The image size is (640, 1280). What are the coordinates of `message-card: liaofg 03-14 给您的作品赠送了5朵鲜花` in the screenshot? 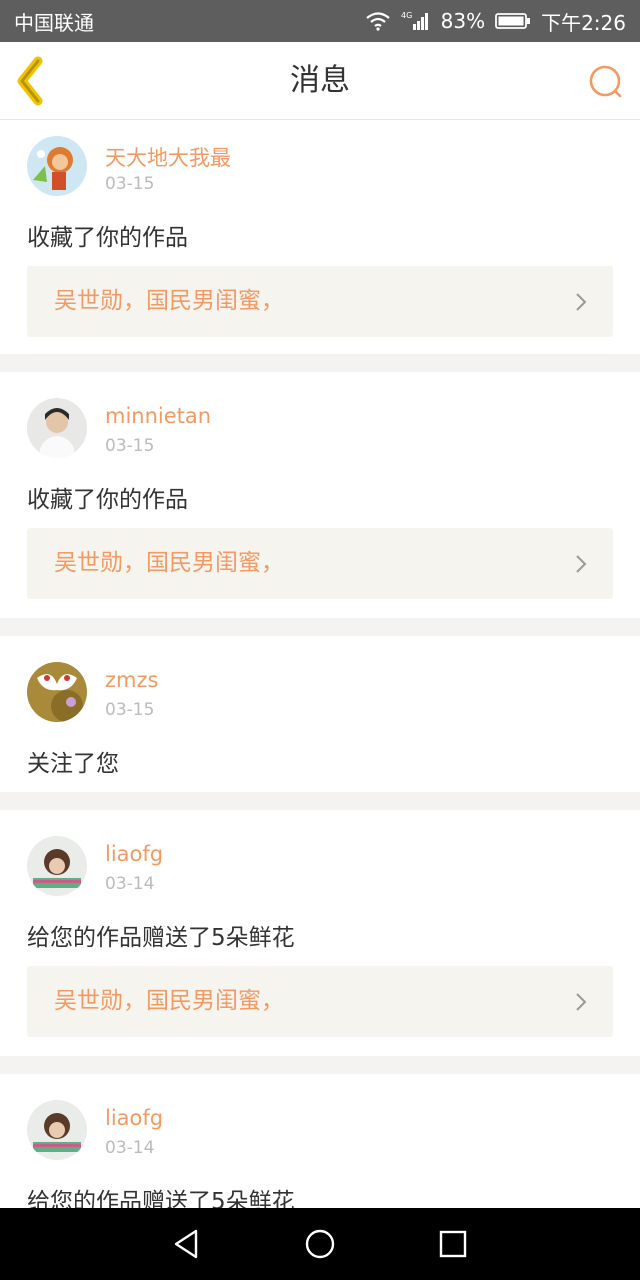 It's located at (320, 1141).